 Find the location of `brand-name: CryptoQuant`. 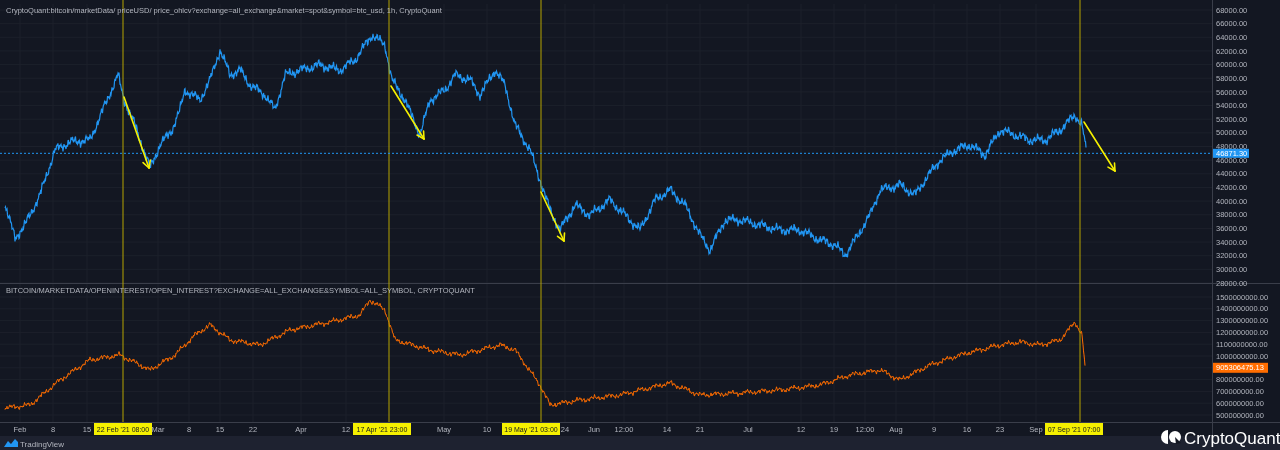

brand-name: CryptoQuant is located at coordinates (1232, 438).